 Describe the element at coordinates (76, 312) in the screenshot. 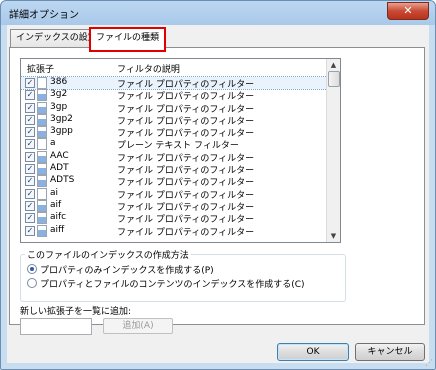

I see `add-extension-label: 新しい拡張子を一覧に追加:` at that location.